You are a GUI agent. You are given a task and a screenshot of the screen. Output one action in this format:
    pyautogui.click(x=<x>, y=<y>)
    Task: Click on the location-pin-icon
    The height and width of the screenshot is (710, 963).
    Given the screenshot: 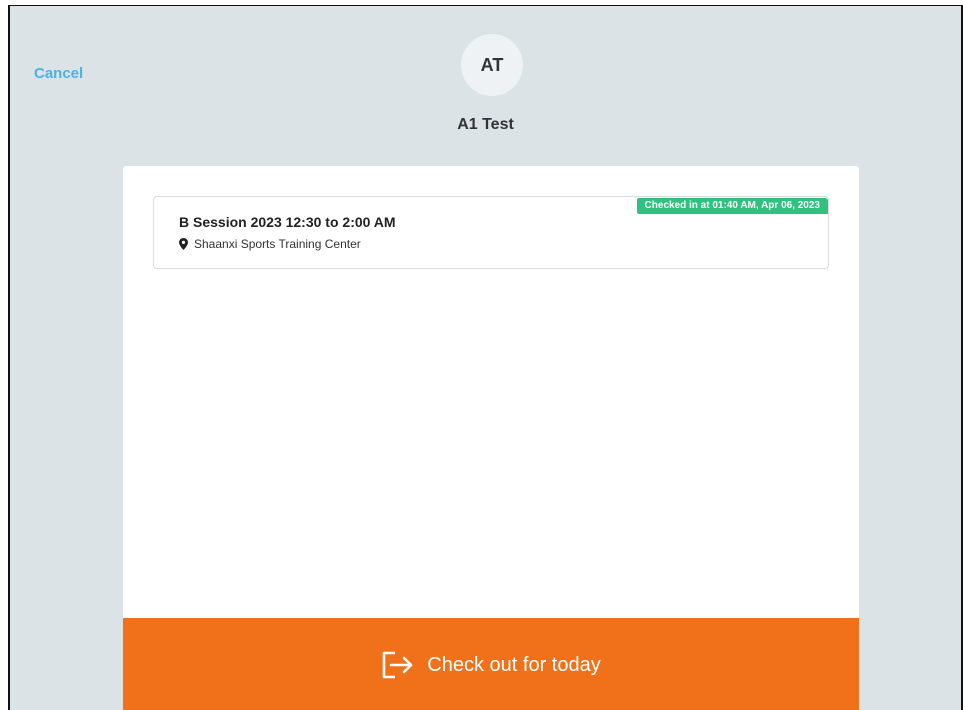 What is the action you would take?
    pyautogui.click(x=183, y=244)
    